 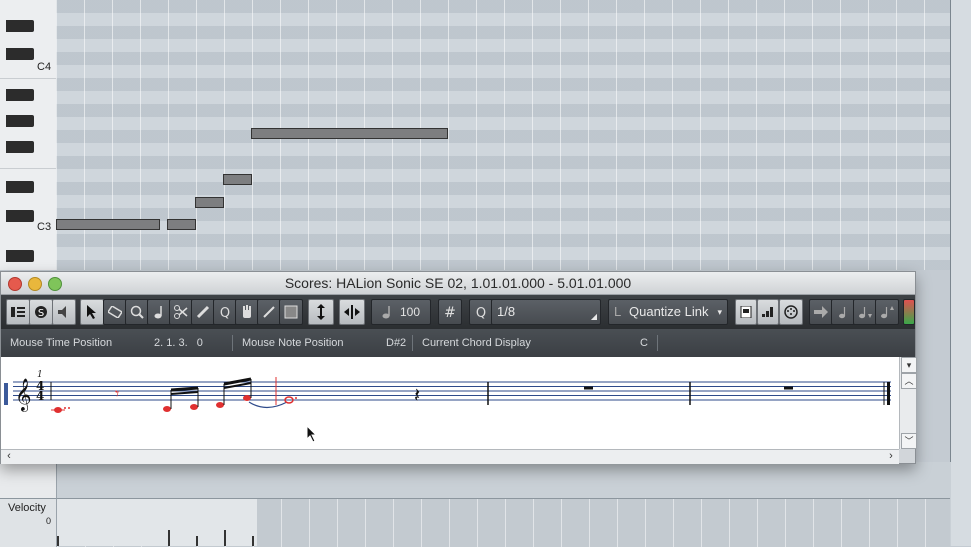 What do you see at coordinates (908, 403) in the screenshot?
I see `vertical-scrollbar: ▾ ︿ ﹀` at bounding box center [908, 403].